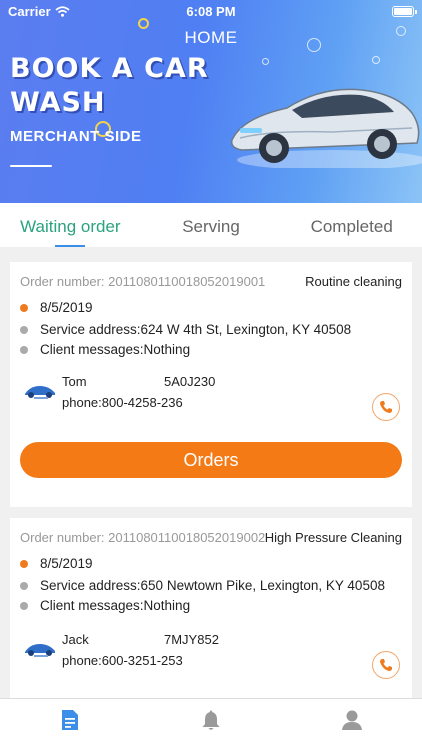 The image size is (422, 750). Describe the element at coordinates (122, 402) in the screenshot. I see `client-phone: phone:800-4258-236` at that location.